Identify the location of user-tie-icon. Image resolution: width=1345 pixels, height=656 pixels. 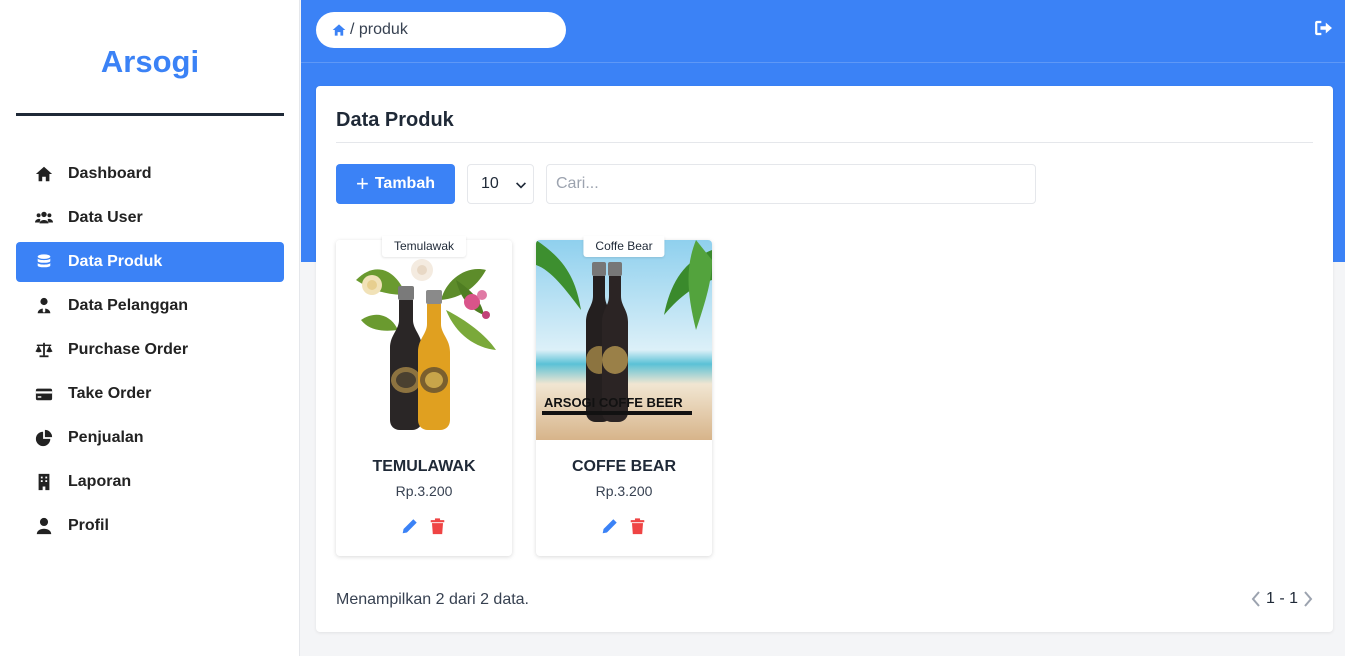
(44, 306).